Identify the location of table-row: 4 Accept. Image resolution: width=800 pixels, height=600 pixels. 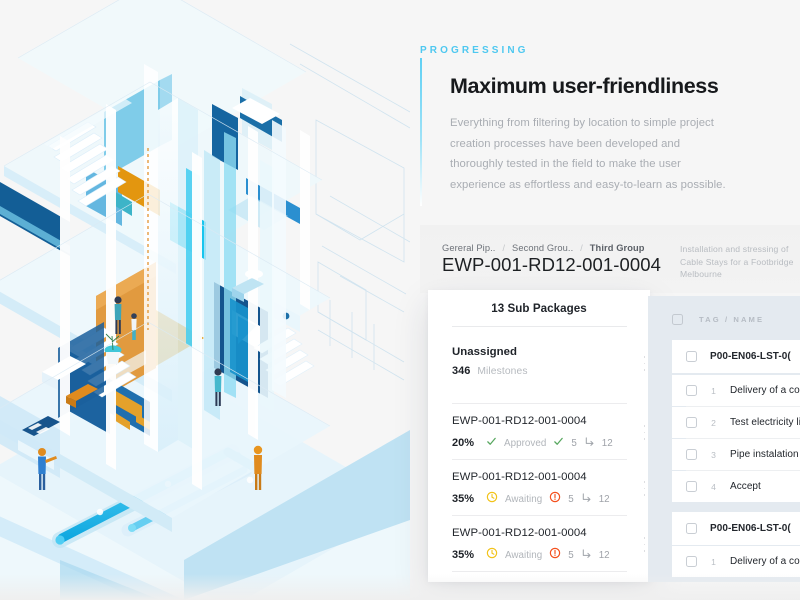
(736, 486).